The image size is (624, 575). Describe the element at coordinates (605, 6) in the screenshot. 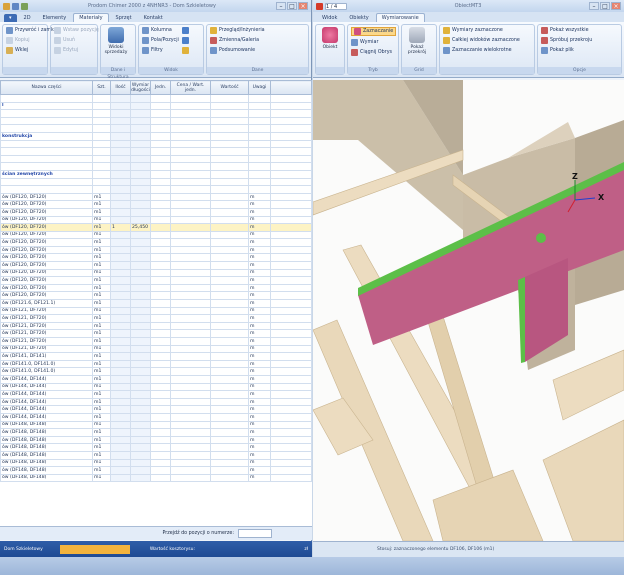

I see `maximize-icon: □` at that location.